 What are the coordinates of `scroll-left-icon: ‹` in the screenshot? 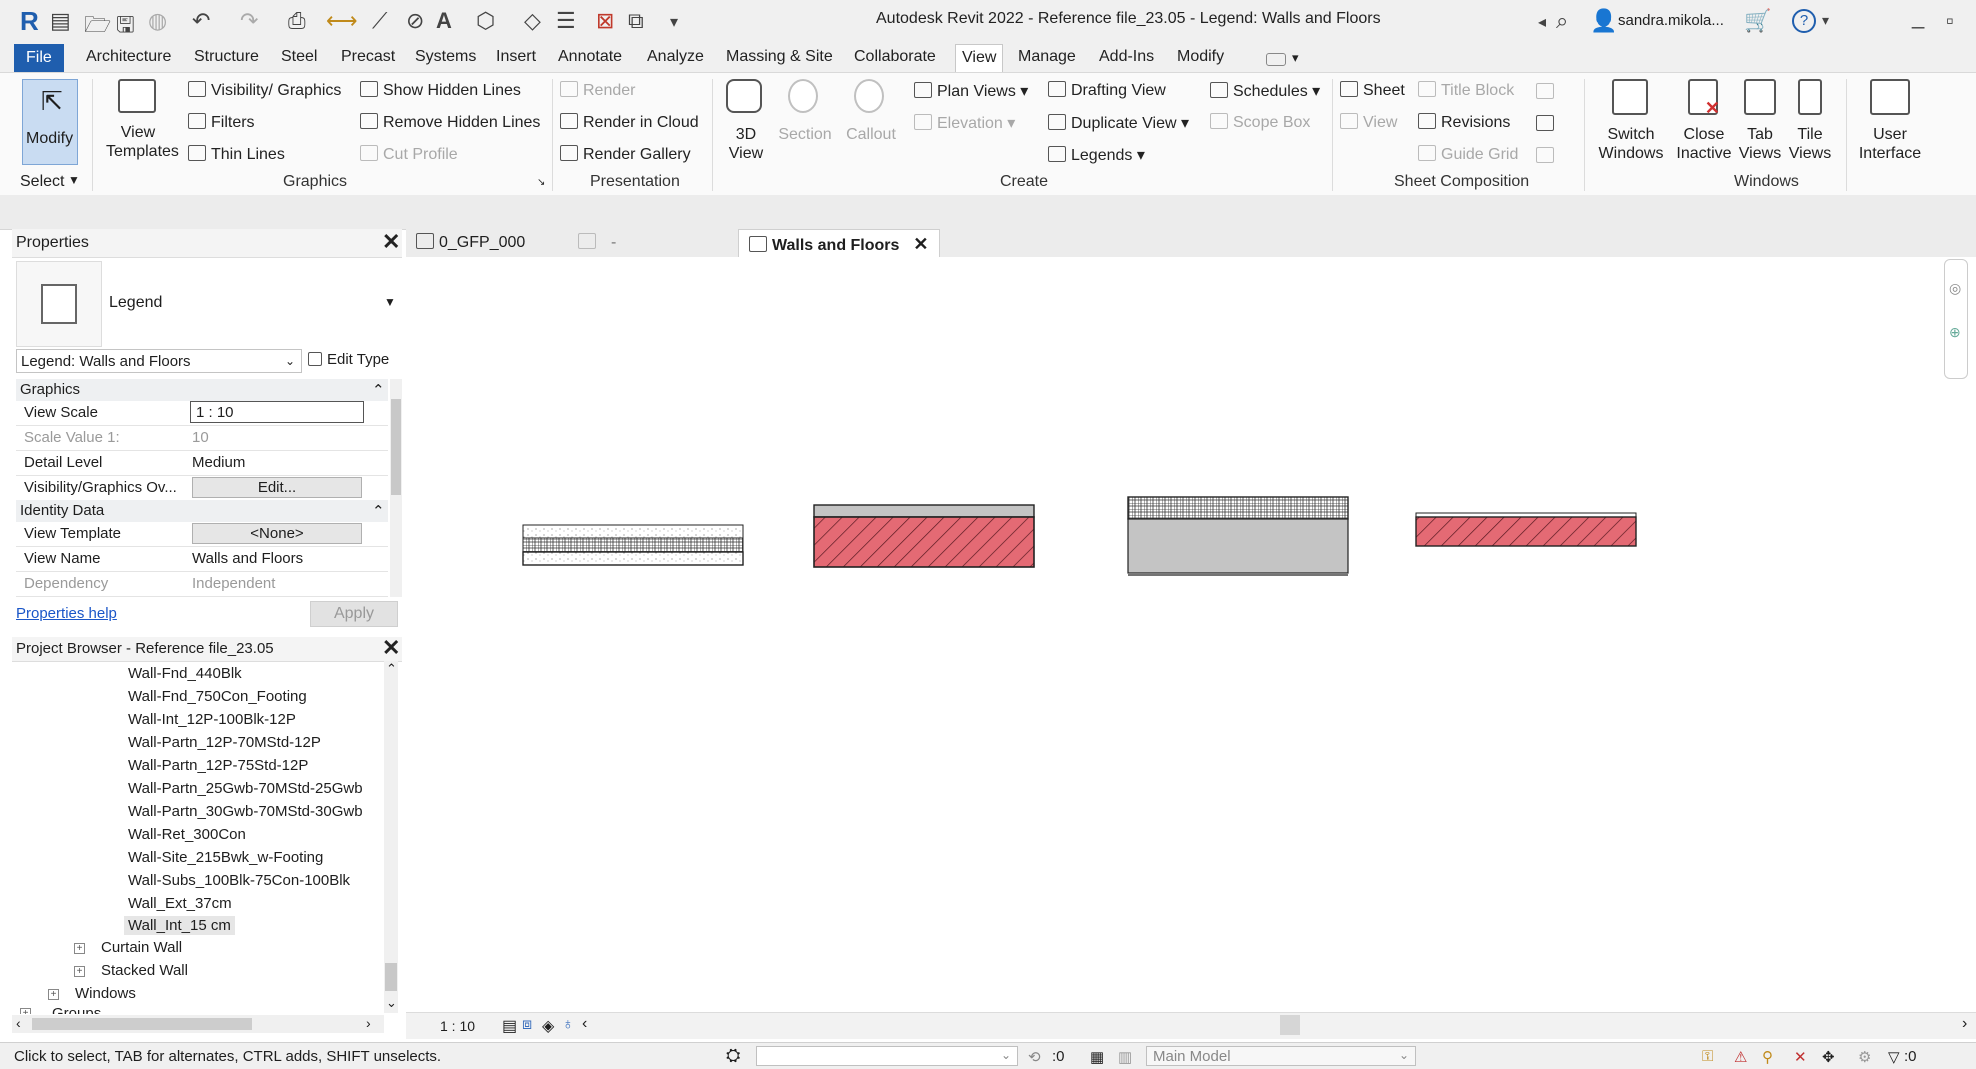 It's located at (18, 1023).